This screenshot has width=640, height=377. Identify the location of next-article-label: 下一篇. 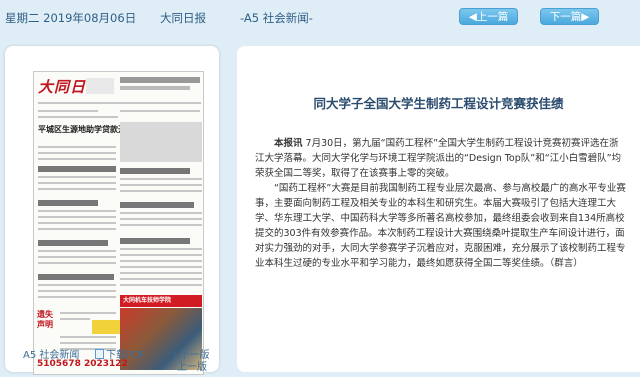
(565, 17).